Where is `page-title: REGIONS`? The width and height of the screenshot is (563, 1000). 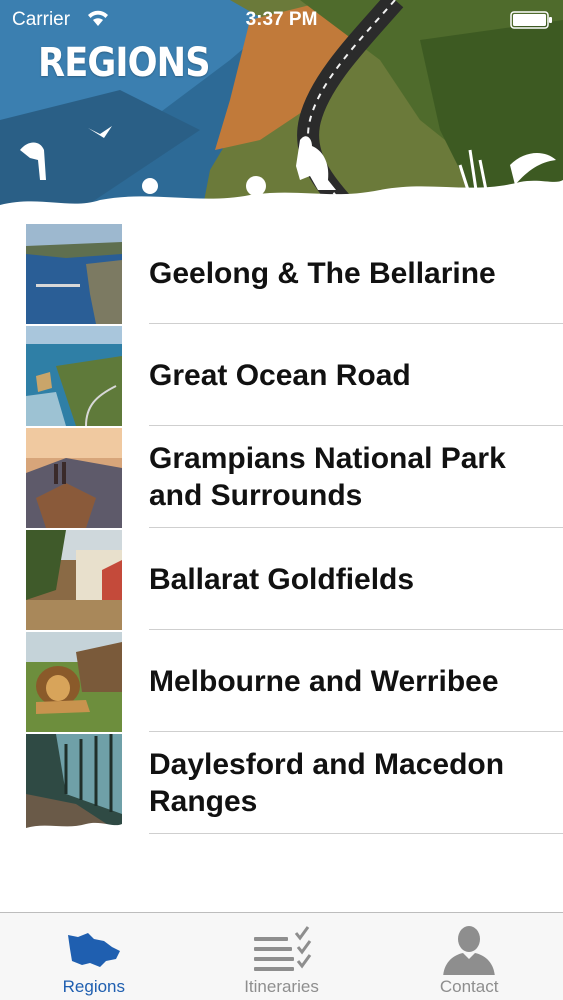
page-title: REGIONS is located at coordinates (124, 63).